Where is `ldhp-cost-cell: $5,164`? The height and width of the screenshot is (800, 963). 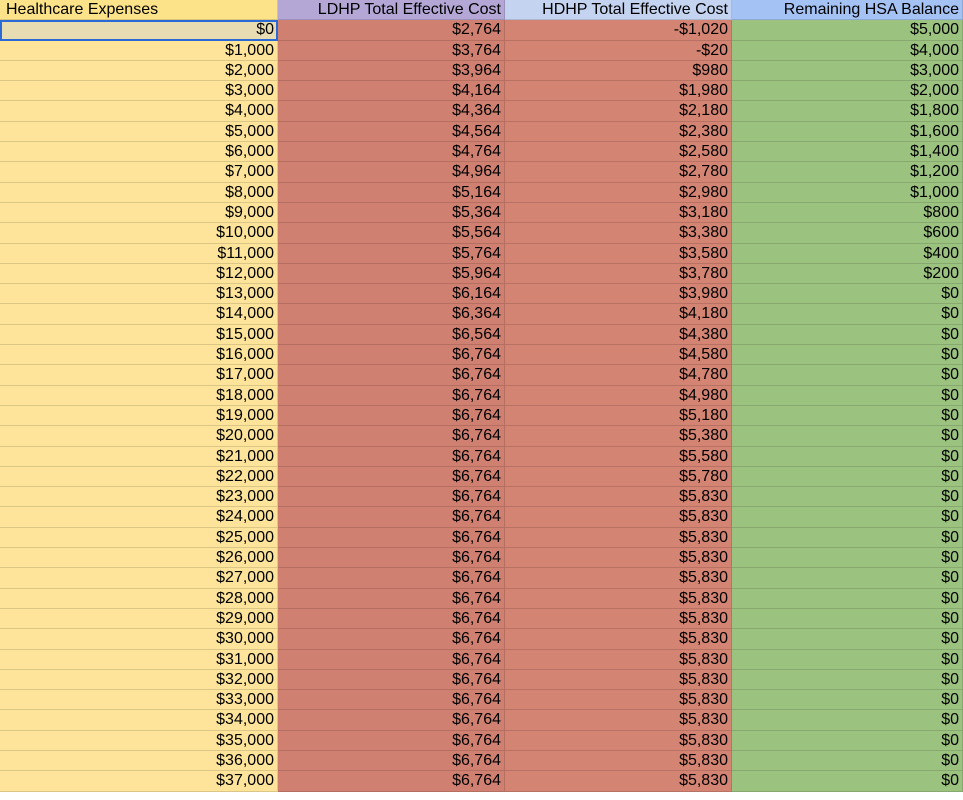
ldhp-cost-cell: $5,164 is located at coordinates (391, 192).